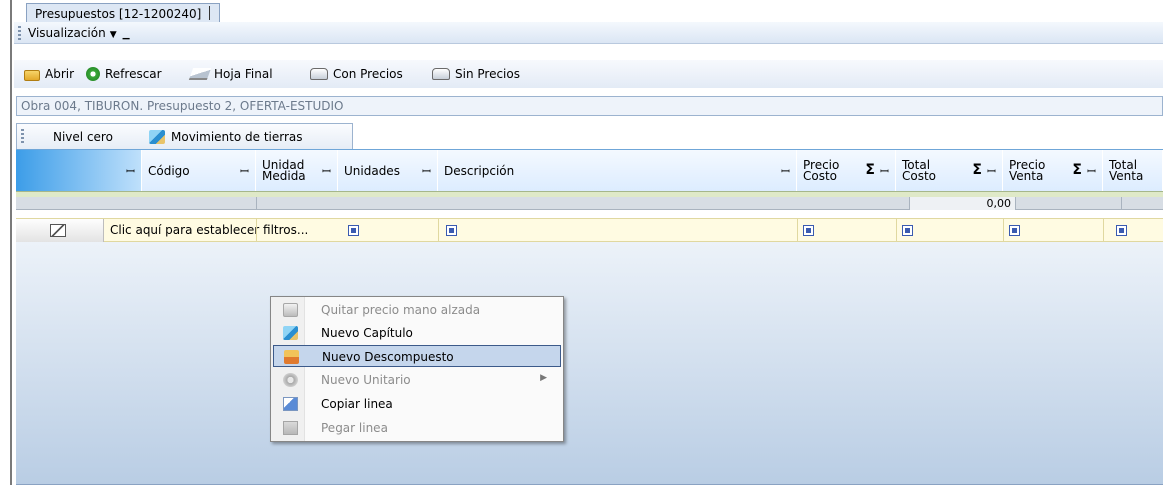 Image resolution: width=1163 pixels, height=485 pixels. I want to click on column-precio-venta-label: Precio Venta, so click(1024, 171).